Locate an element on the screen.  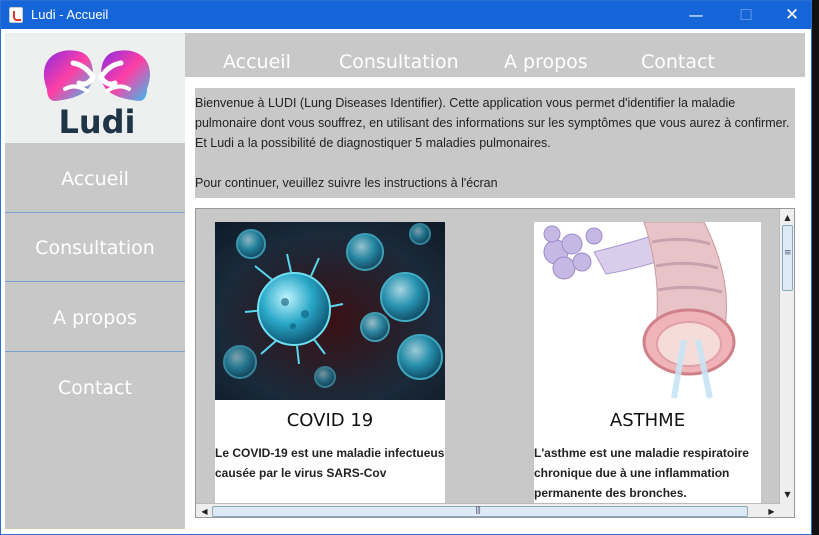
card-title: ASTHME is located at coordinates (647, 420).